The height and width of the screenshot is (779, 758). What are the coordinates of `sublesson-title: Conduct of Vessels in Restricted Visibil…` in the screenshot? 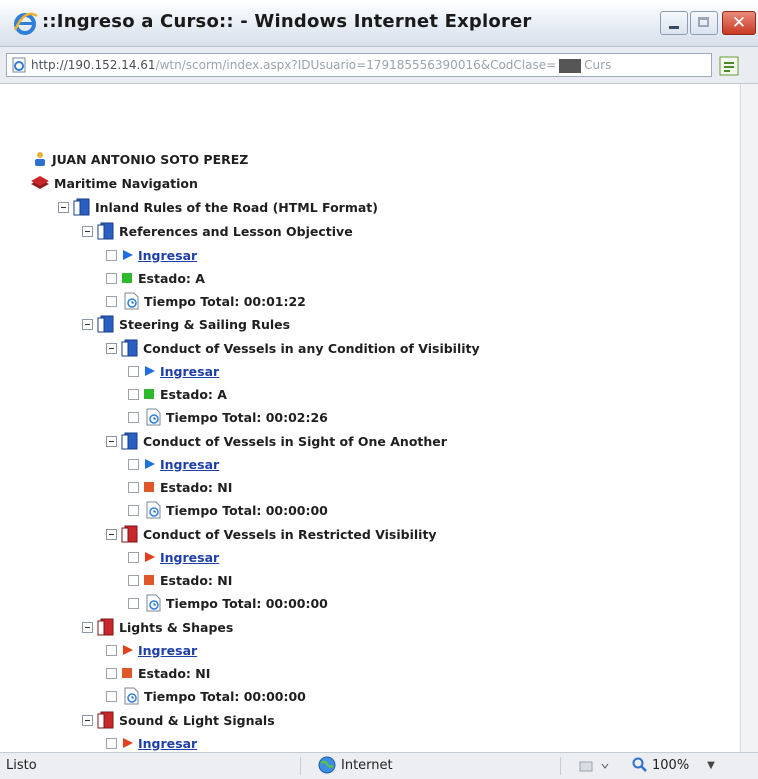 It's located at (290, 534).